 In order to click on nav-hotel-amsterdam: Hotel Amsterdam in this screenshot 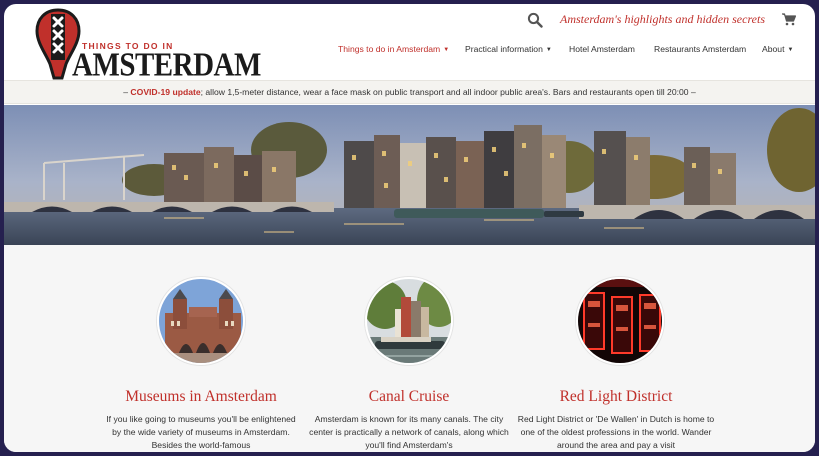, I will do `click(602, 51)`.